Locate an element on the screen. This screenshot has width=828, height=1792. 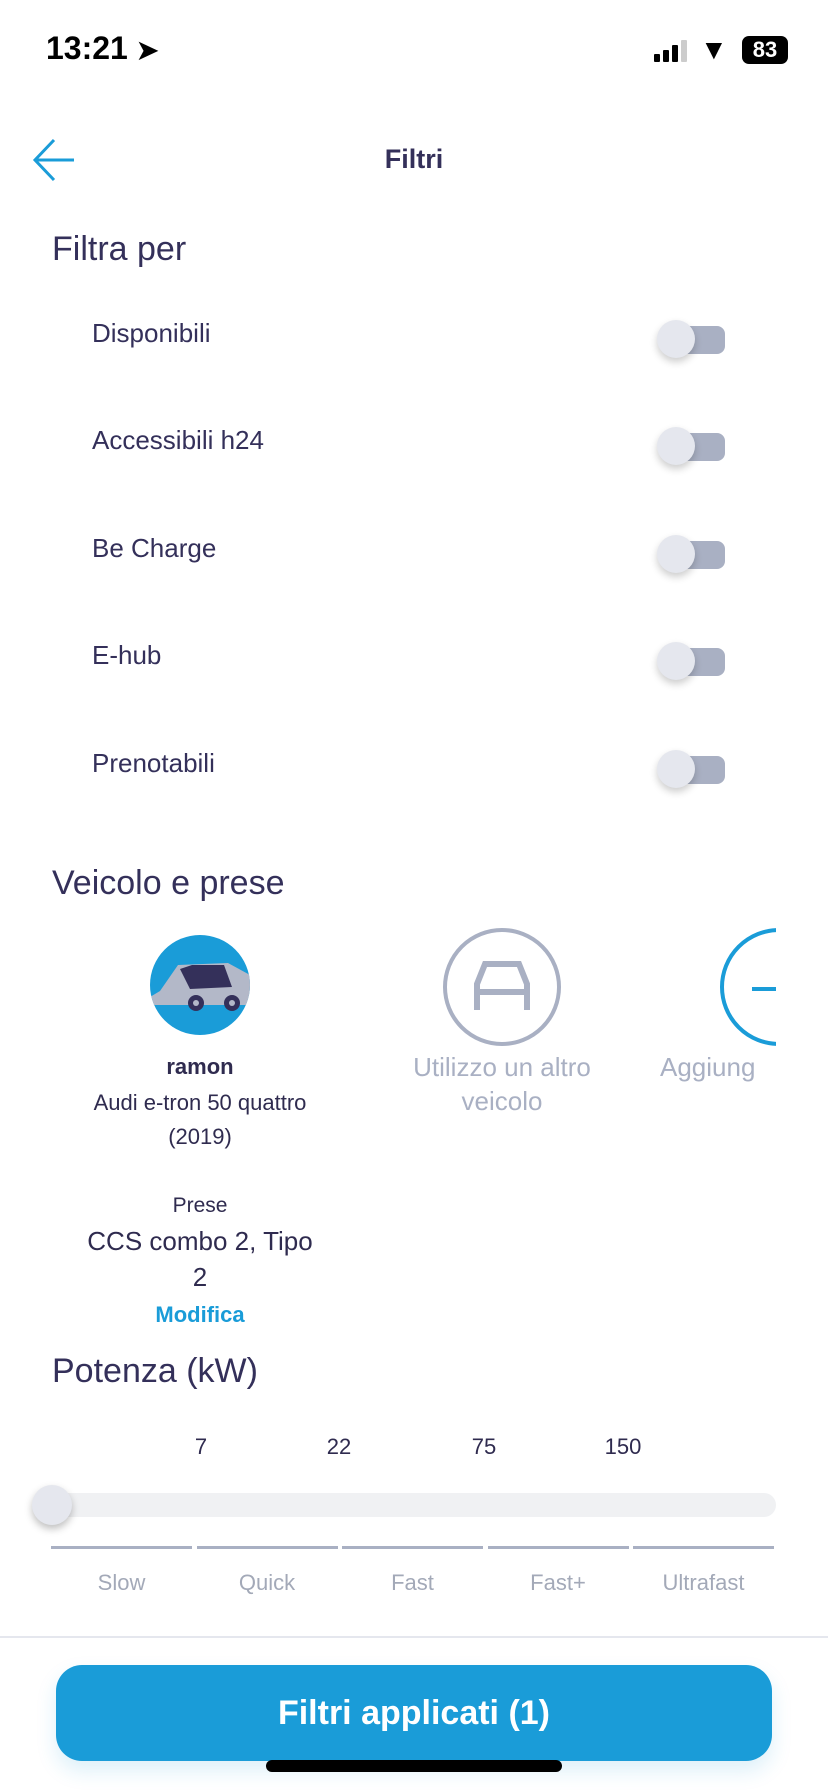
battery-indicator: 83 is located at coordinates (765, 50).